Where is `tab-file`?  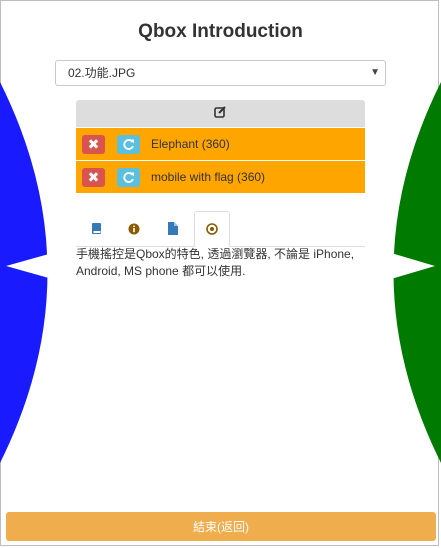
tab-file is located at coordinates (173, 228).